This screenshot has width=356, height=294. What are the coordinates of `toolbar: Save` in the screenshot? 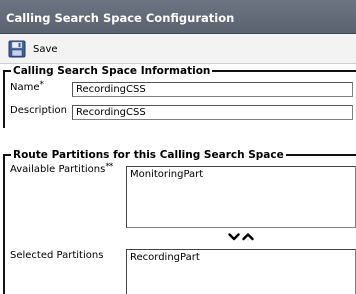 It's located at (178, 49).